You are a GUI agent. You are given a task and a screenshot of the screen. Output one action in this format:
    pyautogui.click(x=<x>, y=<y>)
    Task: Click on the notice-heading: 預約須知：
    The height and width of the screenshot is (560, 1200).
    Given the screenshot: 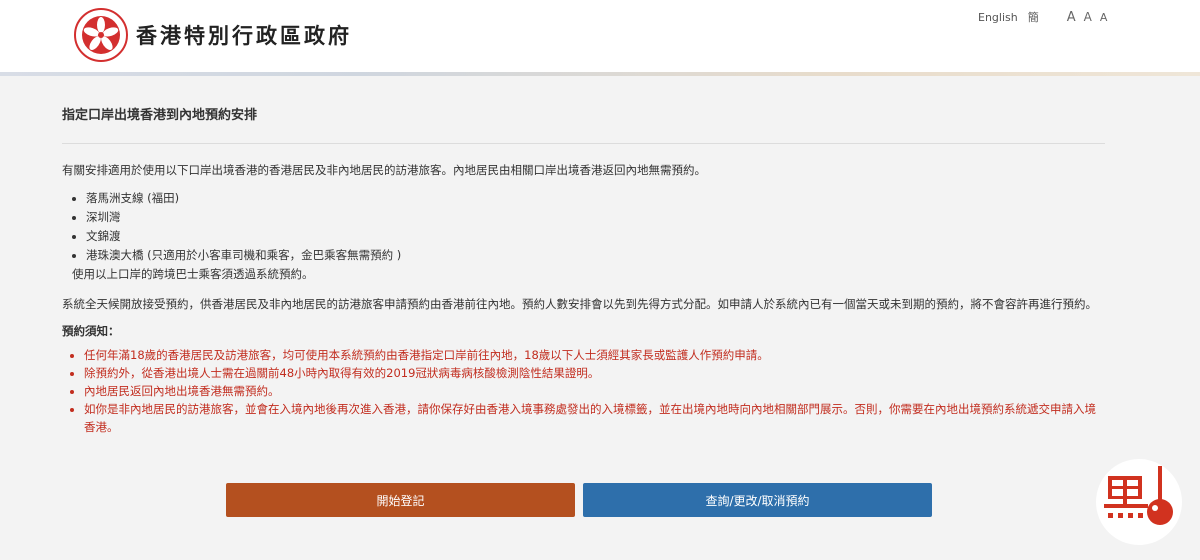 What is the action you would take?
    pyautogui.click(x=91, y=331)
    